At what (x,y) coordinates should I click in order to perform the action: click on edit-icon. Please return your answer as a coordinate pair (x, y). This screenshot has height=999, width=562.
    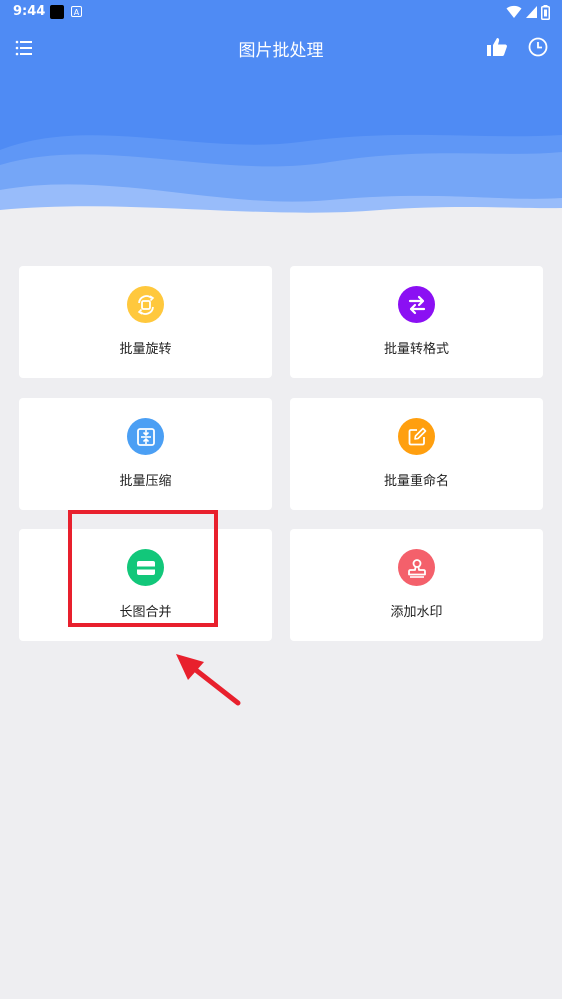
    Looking at the image, I should click on (416, 436).